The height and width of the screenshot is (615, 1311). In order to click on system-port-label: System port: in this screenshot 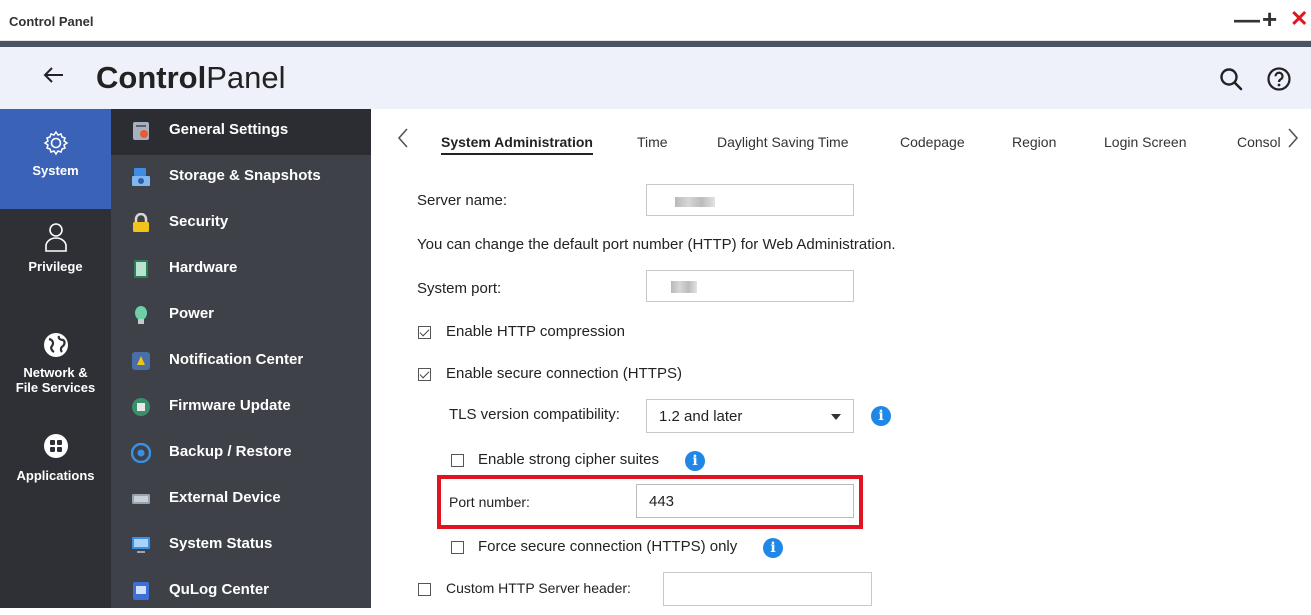, I will do `click(459, 288)`.